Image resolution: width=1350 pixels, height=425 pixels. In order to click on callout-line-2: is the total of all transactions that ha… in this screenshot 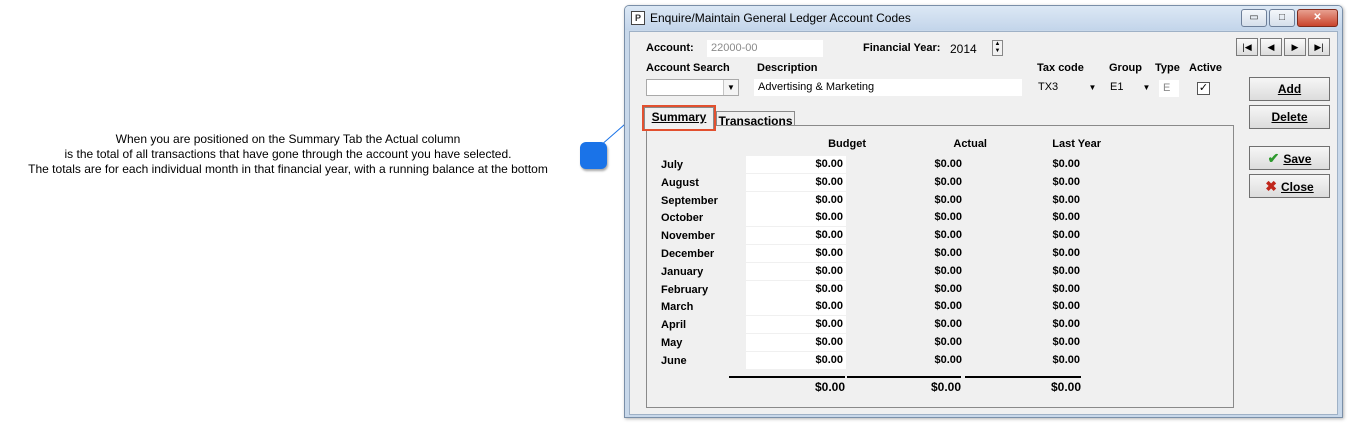, I will do `click(288, 154)`.